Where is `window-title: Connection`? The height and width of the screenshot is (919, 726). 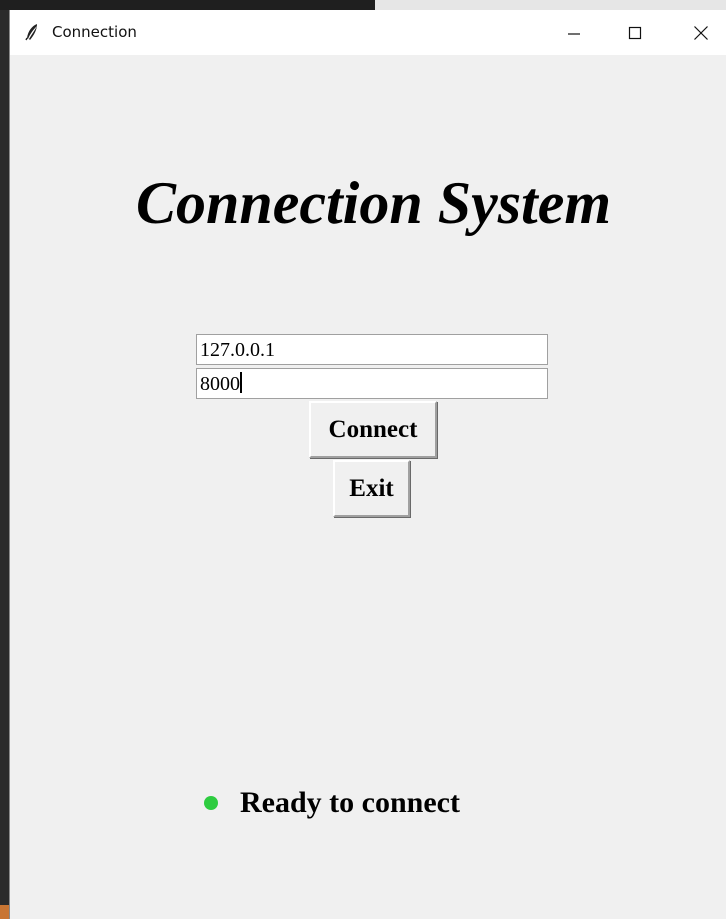 window-title: Connection is located at coordinates (94, 32).